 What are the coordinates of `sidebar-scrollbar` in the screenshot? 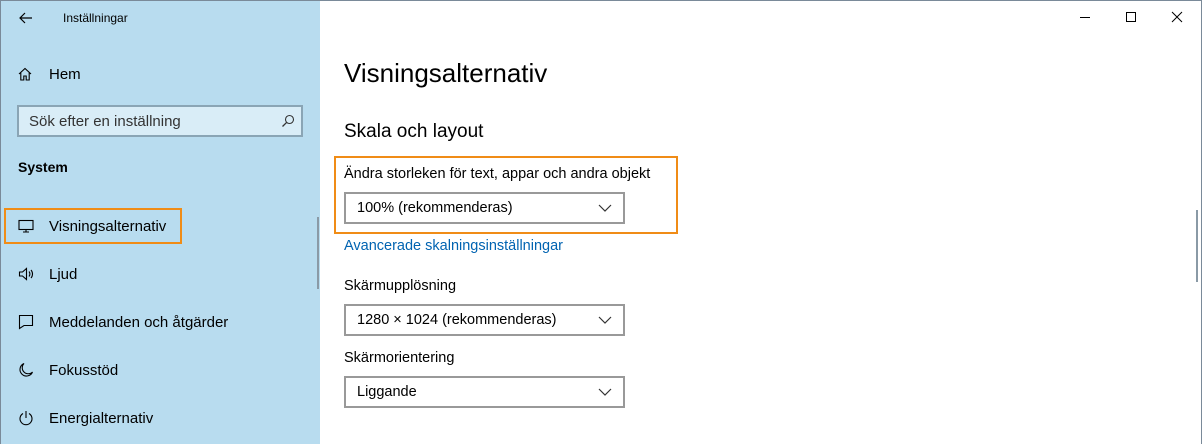 It's located at (318, 253).